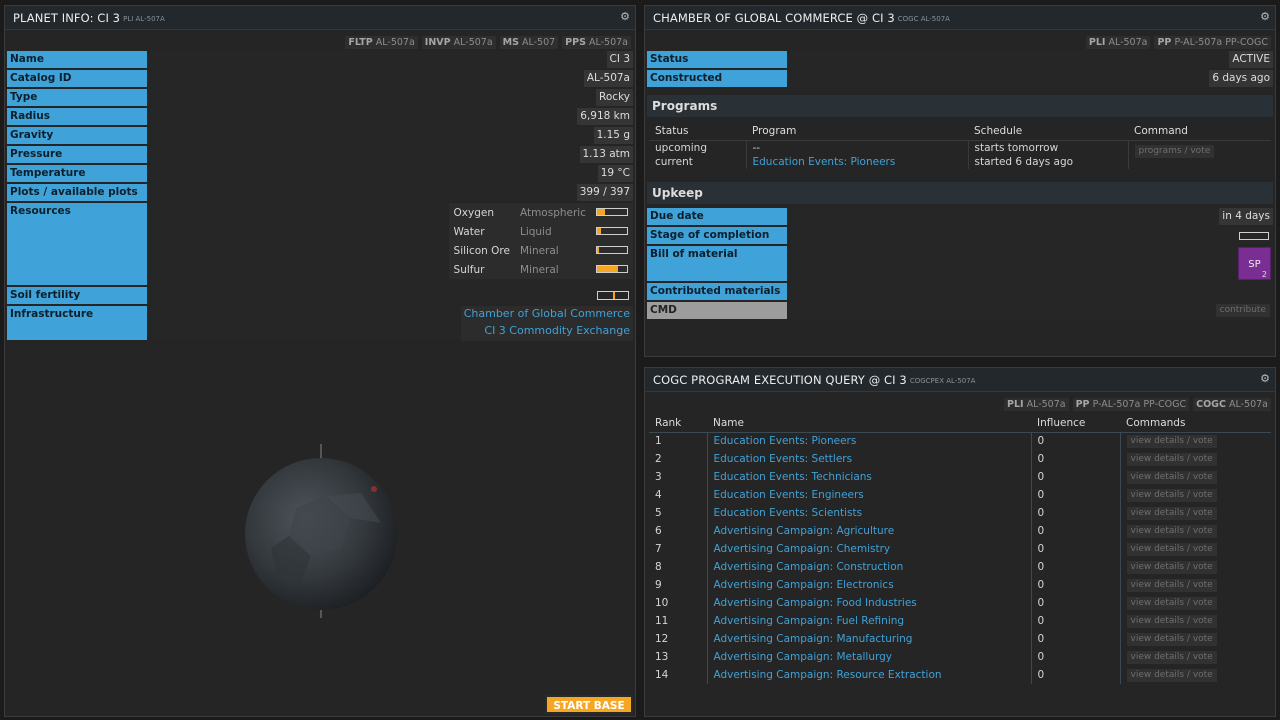 The height and width of the screenshot is (720, 1280). Describe the element at coordinates (1254, 263) in the screenshot. I see `material-tile-sp: SP 2` at that location.